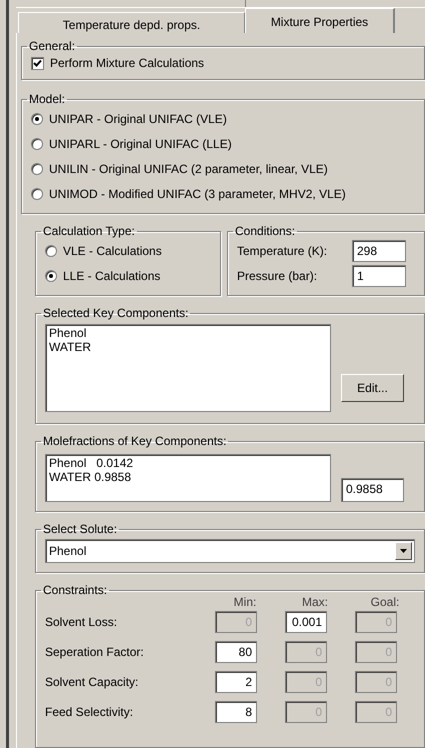  What do you see at coordinates (127, 63) in the screenshot?
I see `checkbox-label: Perform Mixture Calculations` at bounding box center [127, 63].